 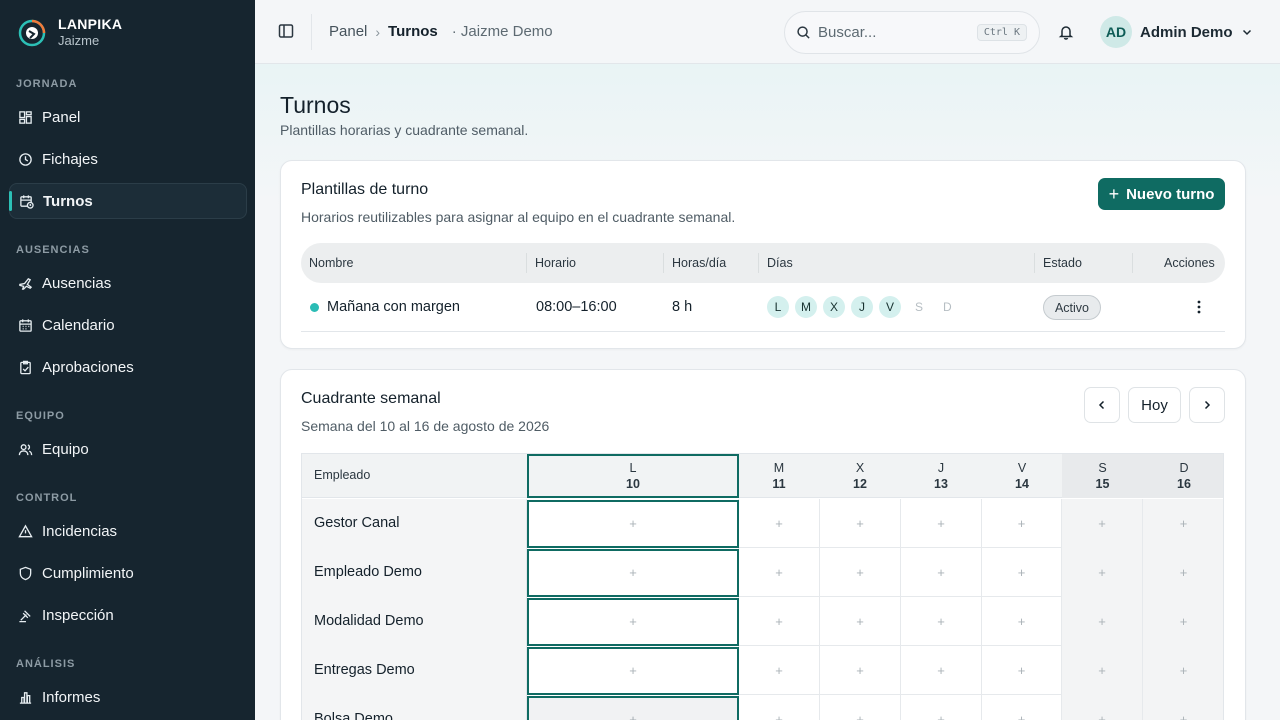 I want to click on day-letter: M, so click(x=779, y=468).